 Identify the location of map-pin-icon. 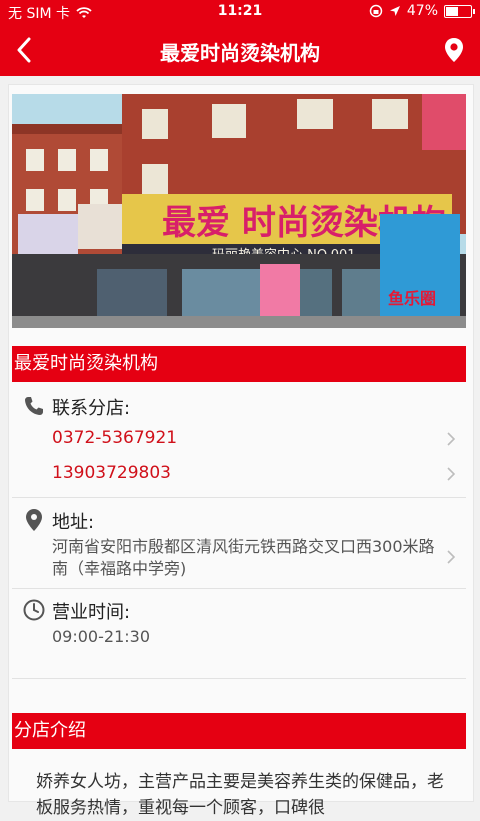
(454, 50).